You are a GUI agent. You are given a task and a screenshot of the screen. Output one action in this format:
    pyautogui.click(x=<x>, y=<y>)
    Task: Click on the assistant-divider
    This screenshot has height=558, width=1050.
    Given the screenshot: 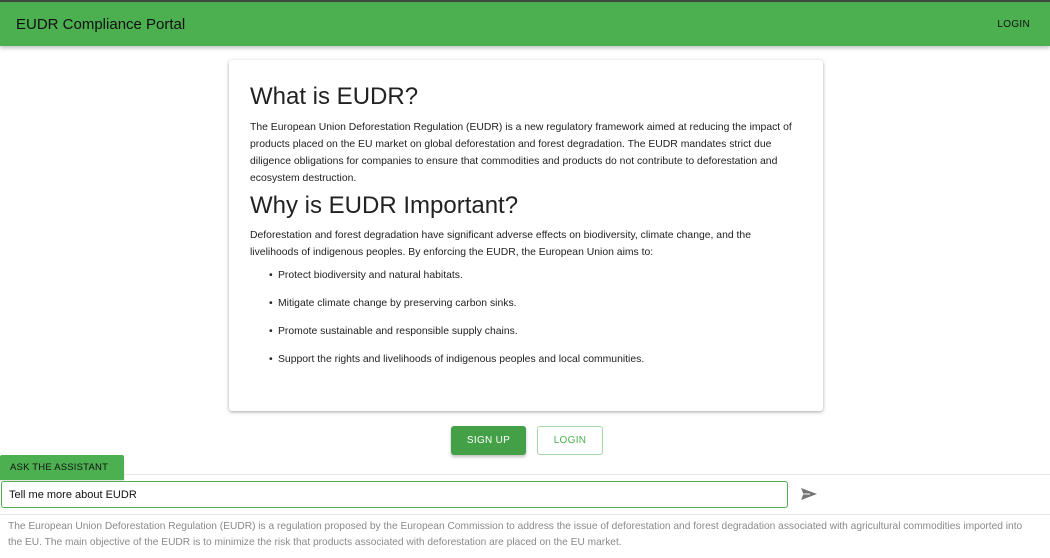 What is the action you would take?
    pyautogui.click(x=525, y=474)
    